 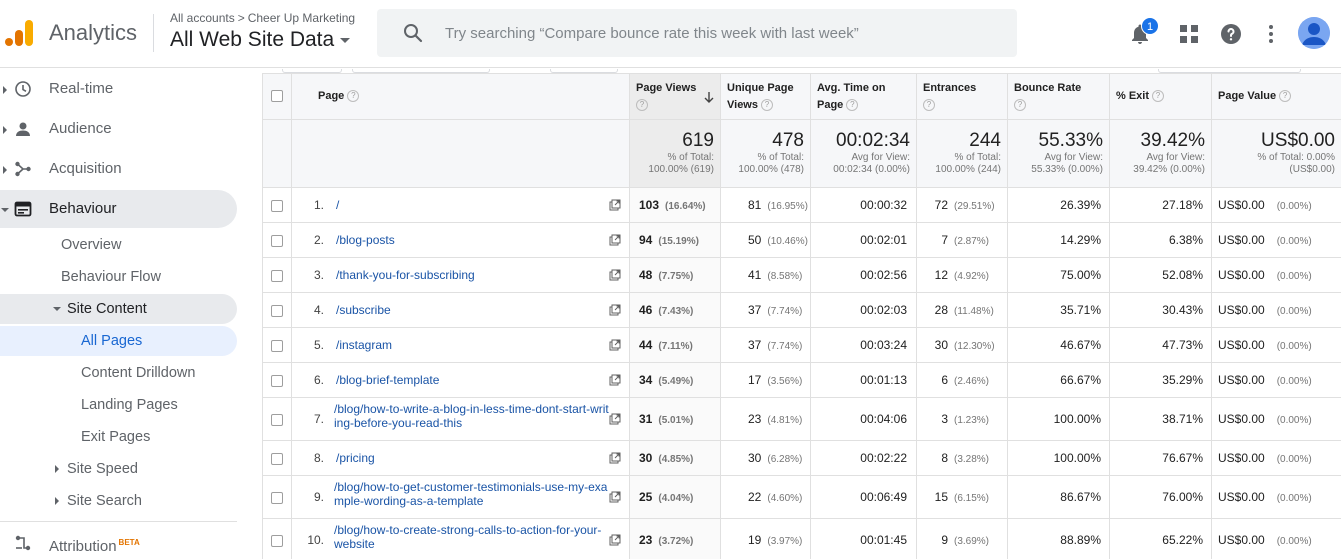 I want to click on row-select-cell, so click(x=277, y=538).